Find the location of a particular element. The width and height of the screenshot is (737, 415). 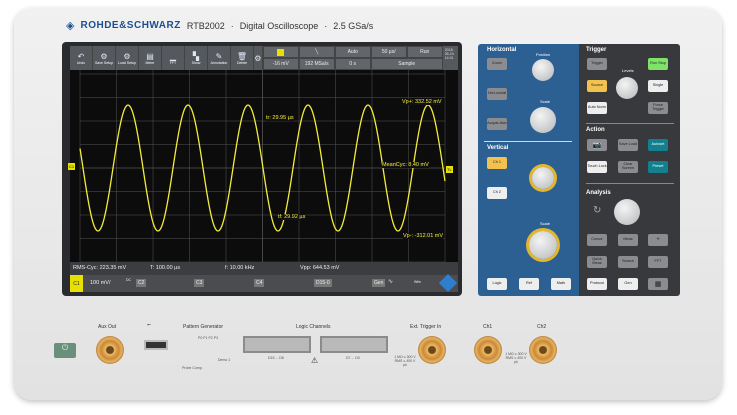

fft-icon: ▁ is located at coordinates (173, 56).